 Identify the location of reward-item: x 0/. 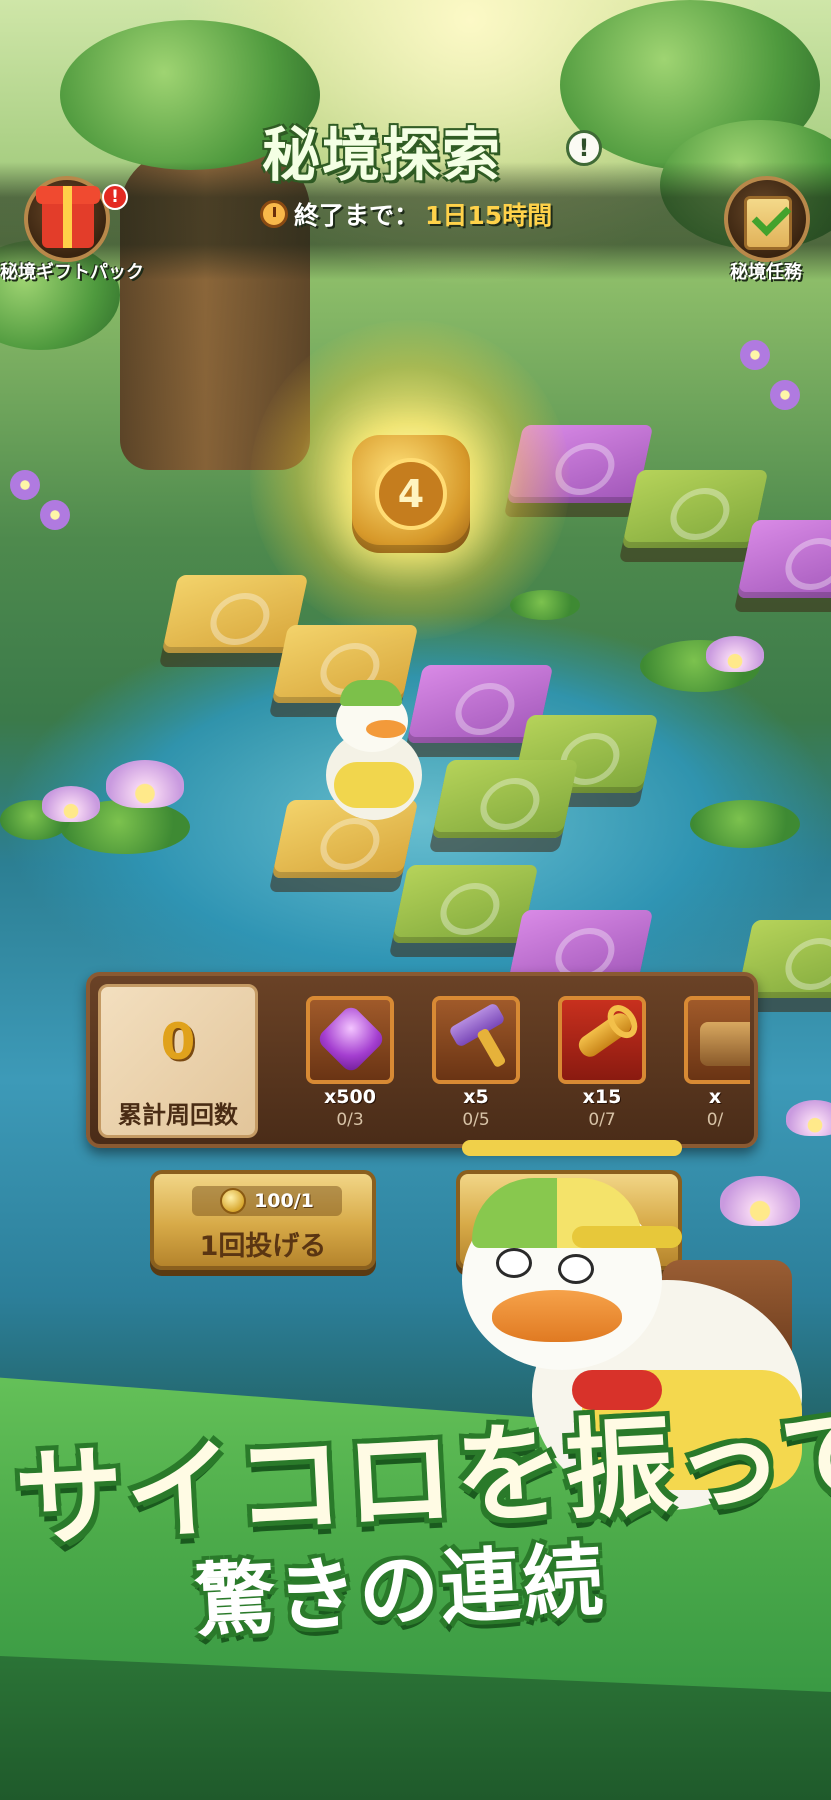
(715, 1063).